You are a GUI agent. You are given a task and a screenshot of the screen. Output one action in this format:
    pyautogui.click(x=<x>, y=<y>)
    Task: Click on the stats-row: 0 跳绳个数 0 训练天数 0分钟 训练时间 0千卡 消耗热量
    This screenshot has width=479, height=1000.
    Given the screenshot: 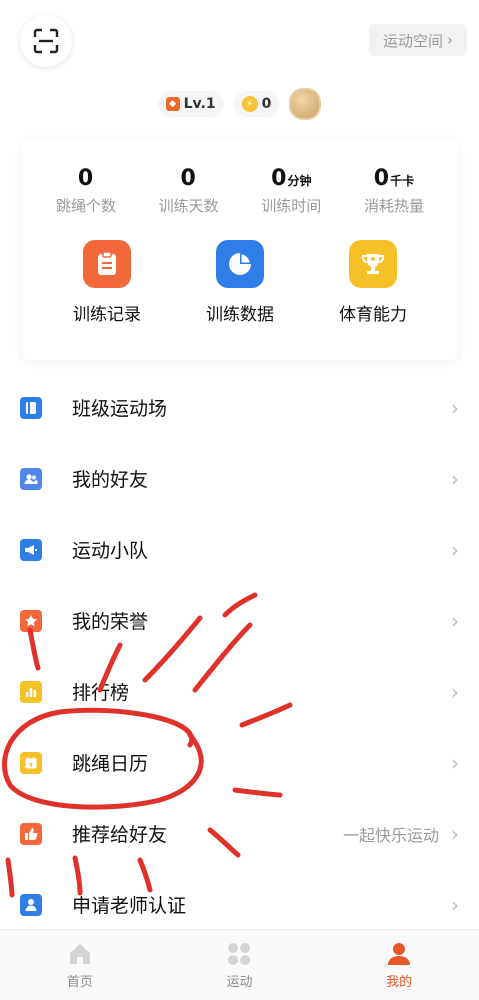 What is the action you would take?
    pyautogui.click(x=240, y=177)
    